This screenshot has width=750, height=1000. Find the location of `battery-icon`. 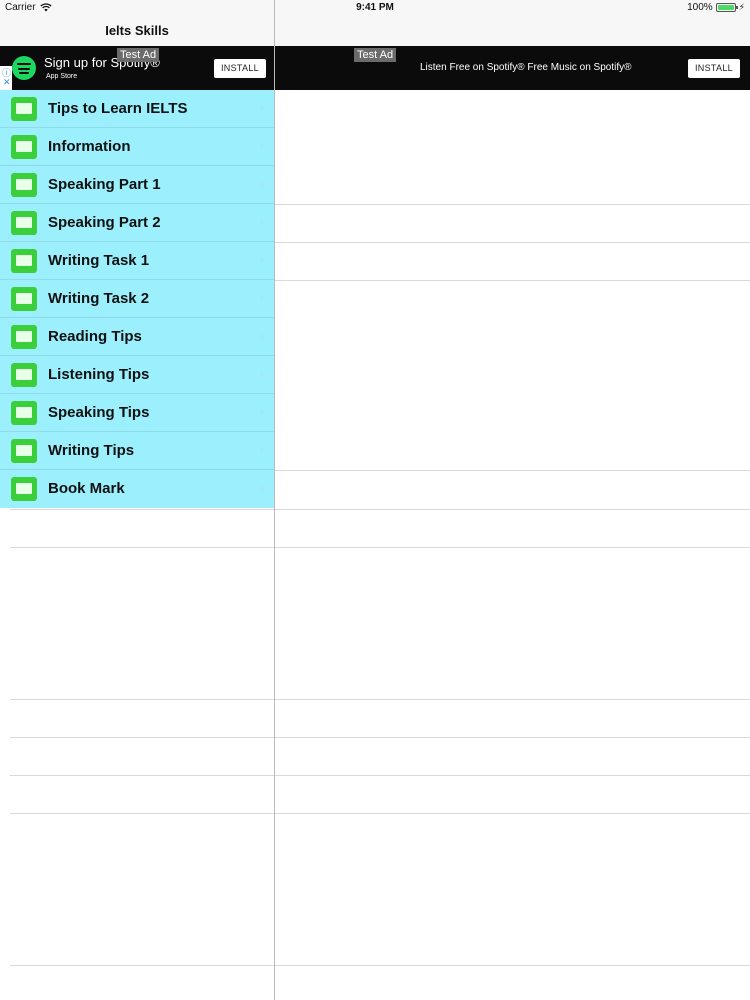

battery-icon is located at coordinates (726, 7).